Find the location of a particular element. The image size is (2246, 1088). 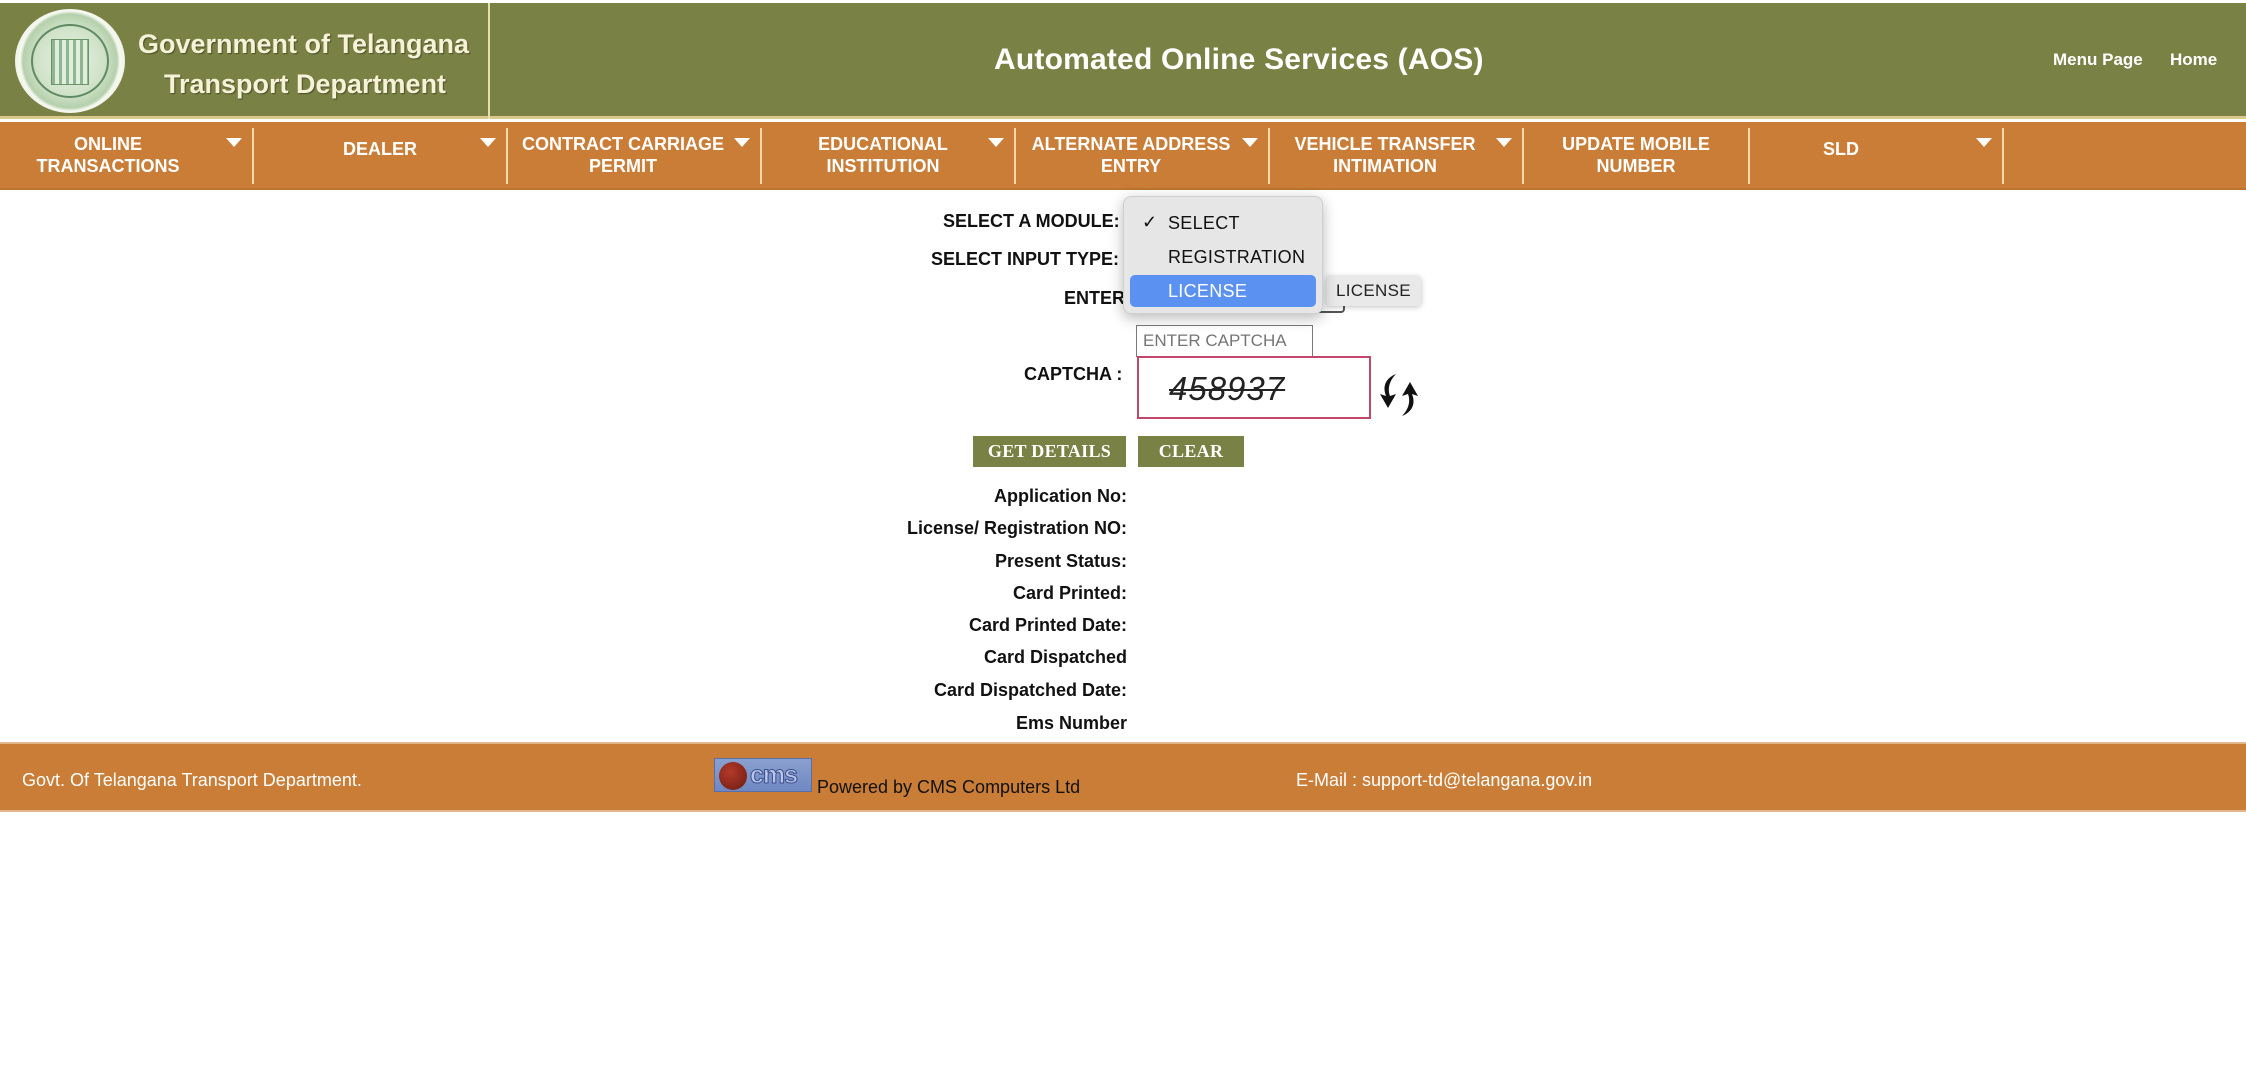

card-printed-label: Card Printed: is located at coordinates (1069, 593).